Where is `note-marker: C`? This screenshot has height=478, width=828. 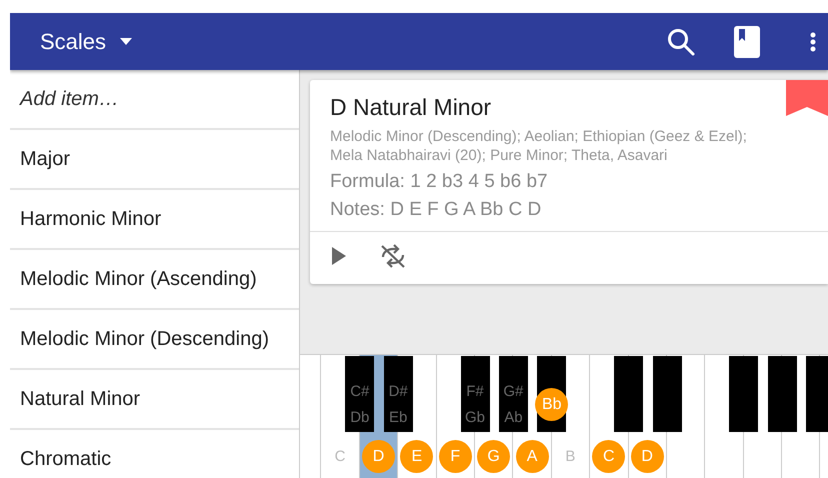 note-marker: C is located at coordinates (609, 456).